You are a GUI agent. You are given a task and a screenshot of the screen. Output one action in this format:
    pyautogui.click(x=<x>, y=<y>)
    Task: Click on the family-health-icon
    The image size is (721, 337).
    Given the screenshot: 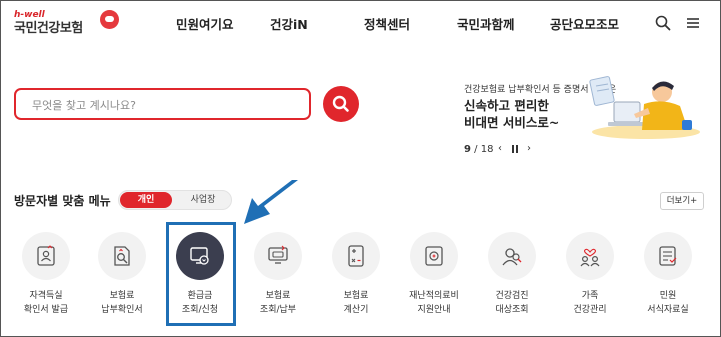 What is the action you would take?
    pyautogui.click(x=590, y=257)
    